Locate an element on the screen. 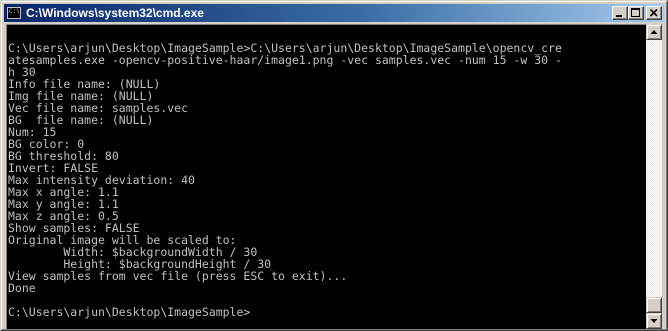  scroll-up-button is located at coordinates (654, 32).